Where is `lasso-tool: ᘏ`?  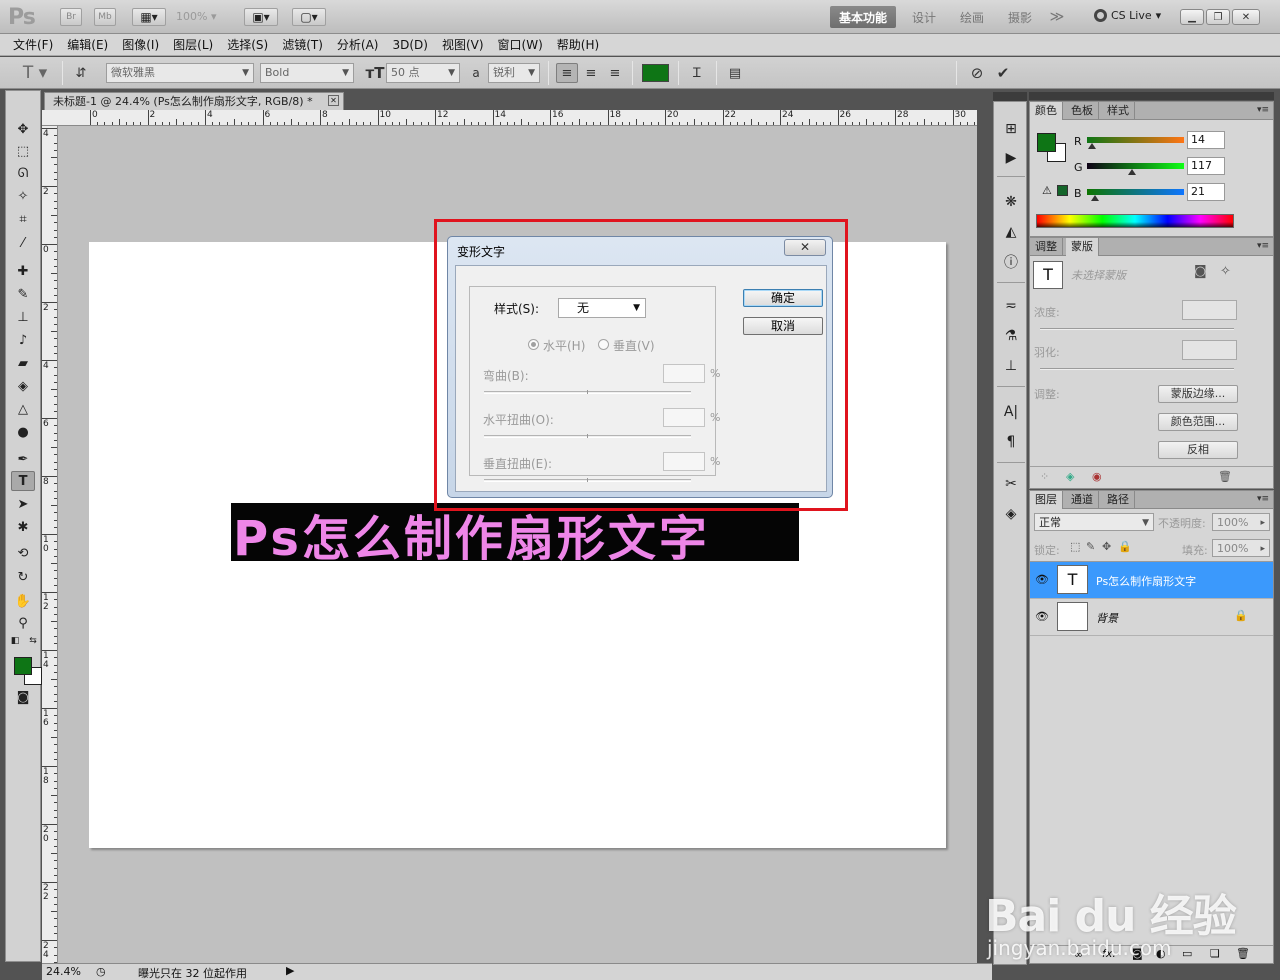
lasso-tool: ᘏ is located at coordinates (23, 173).